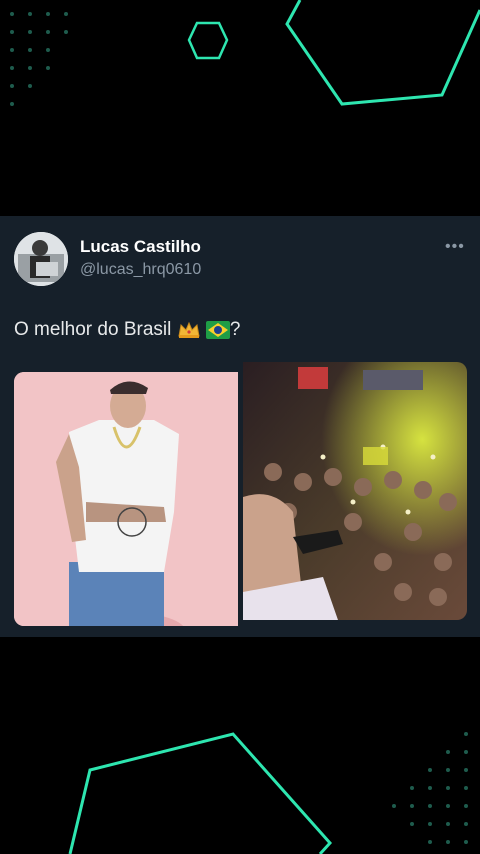  I want to click on large-hexagon-bottom, so click(200, 793).